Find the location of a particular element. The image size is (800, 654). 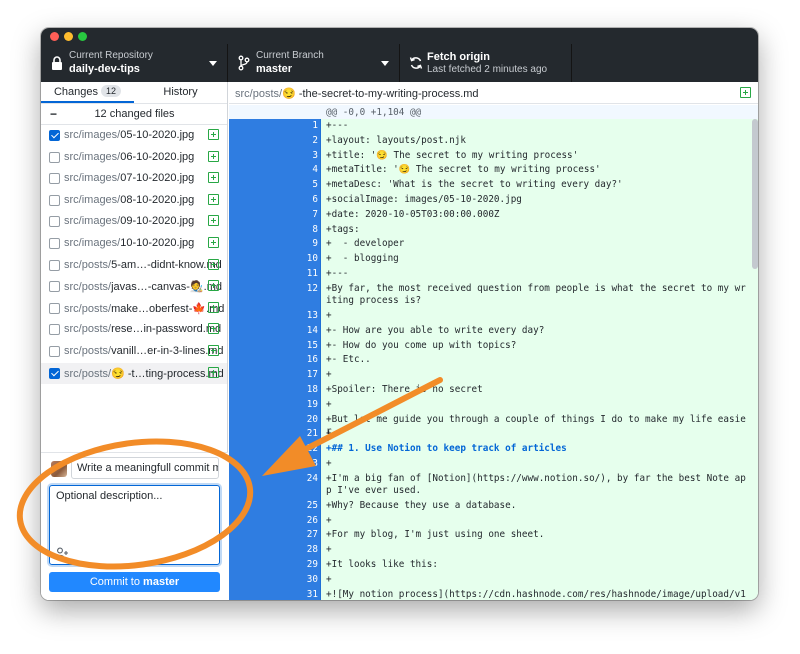

file-row: src/images/08-10-2020.jpg is located at coordinates (134, 201).